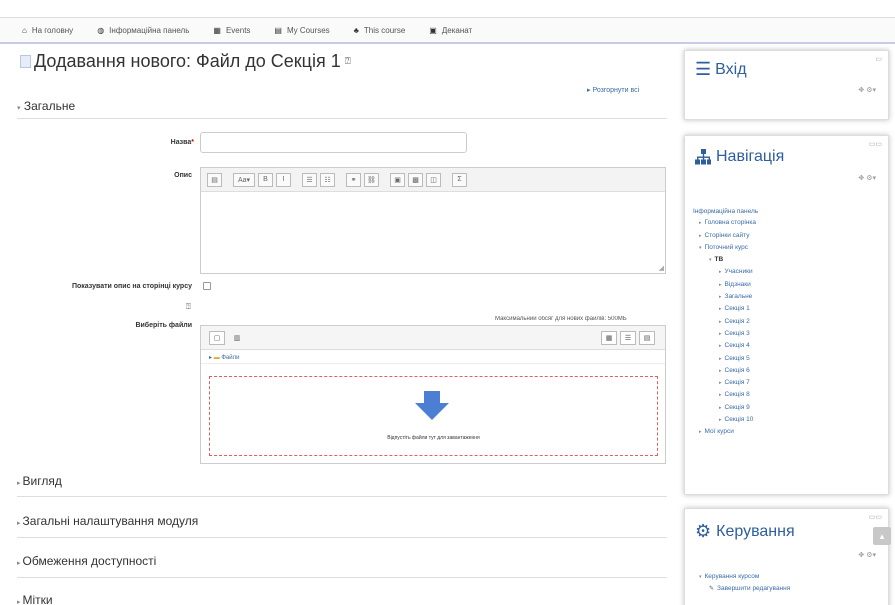  I want to click on editor-toolbar-button-1: Aa▾, so click(244, 179).